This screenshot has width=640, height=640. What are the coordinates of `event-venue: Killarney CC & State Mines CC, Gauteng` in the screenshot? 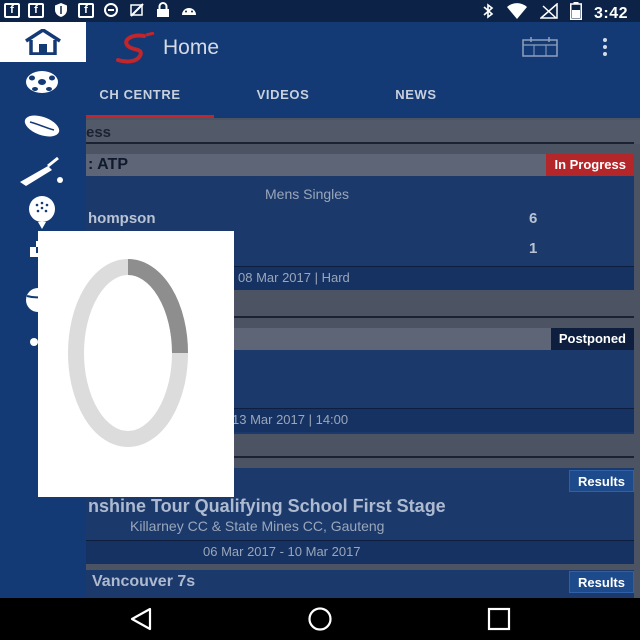 It's located at (257, 526).